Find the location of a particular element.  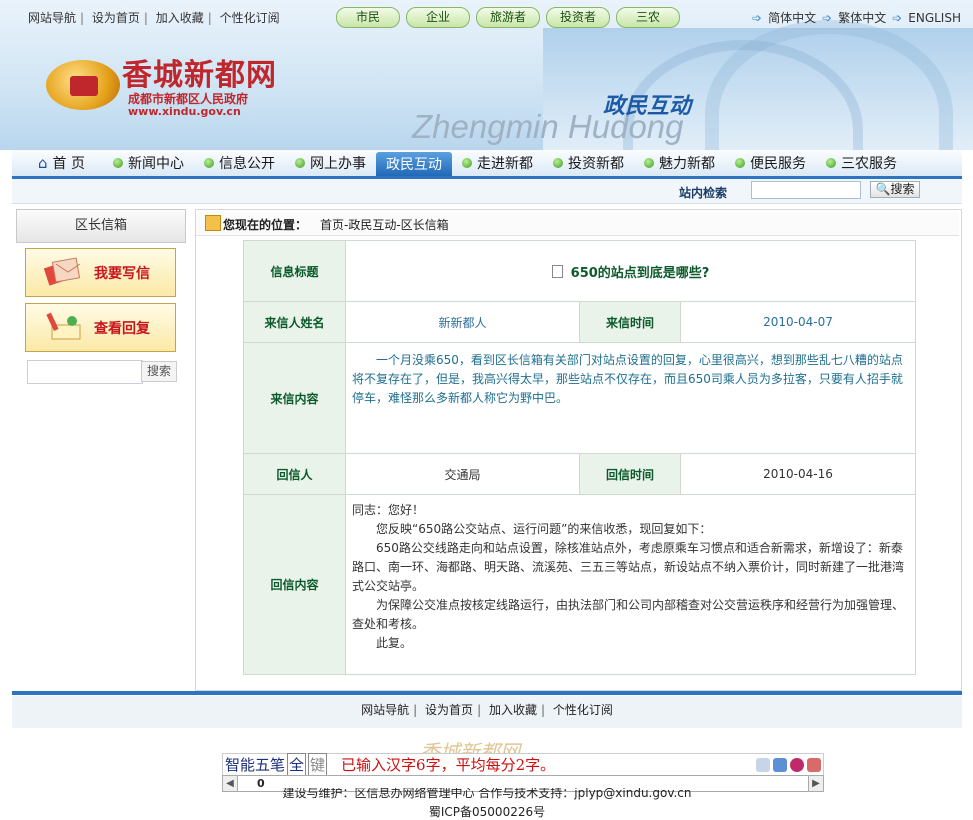

document-icon is located at coordinates (557, 271).